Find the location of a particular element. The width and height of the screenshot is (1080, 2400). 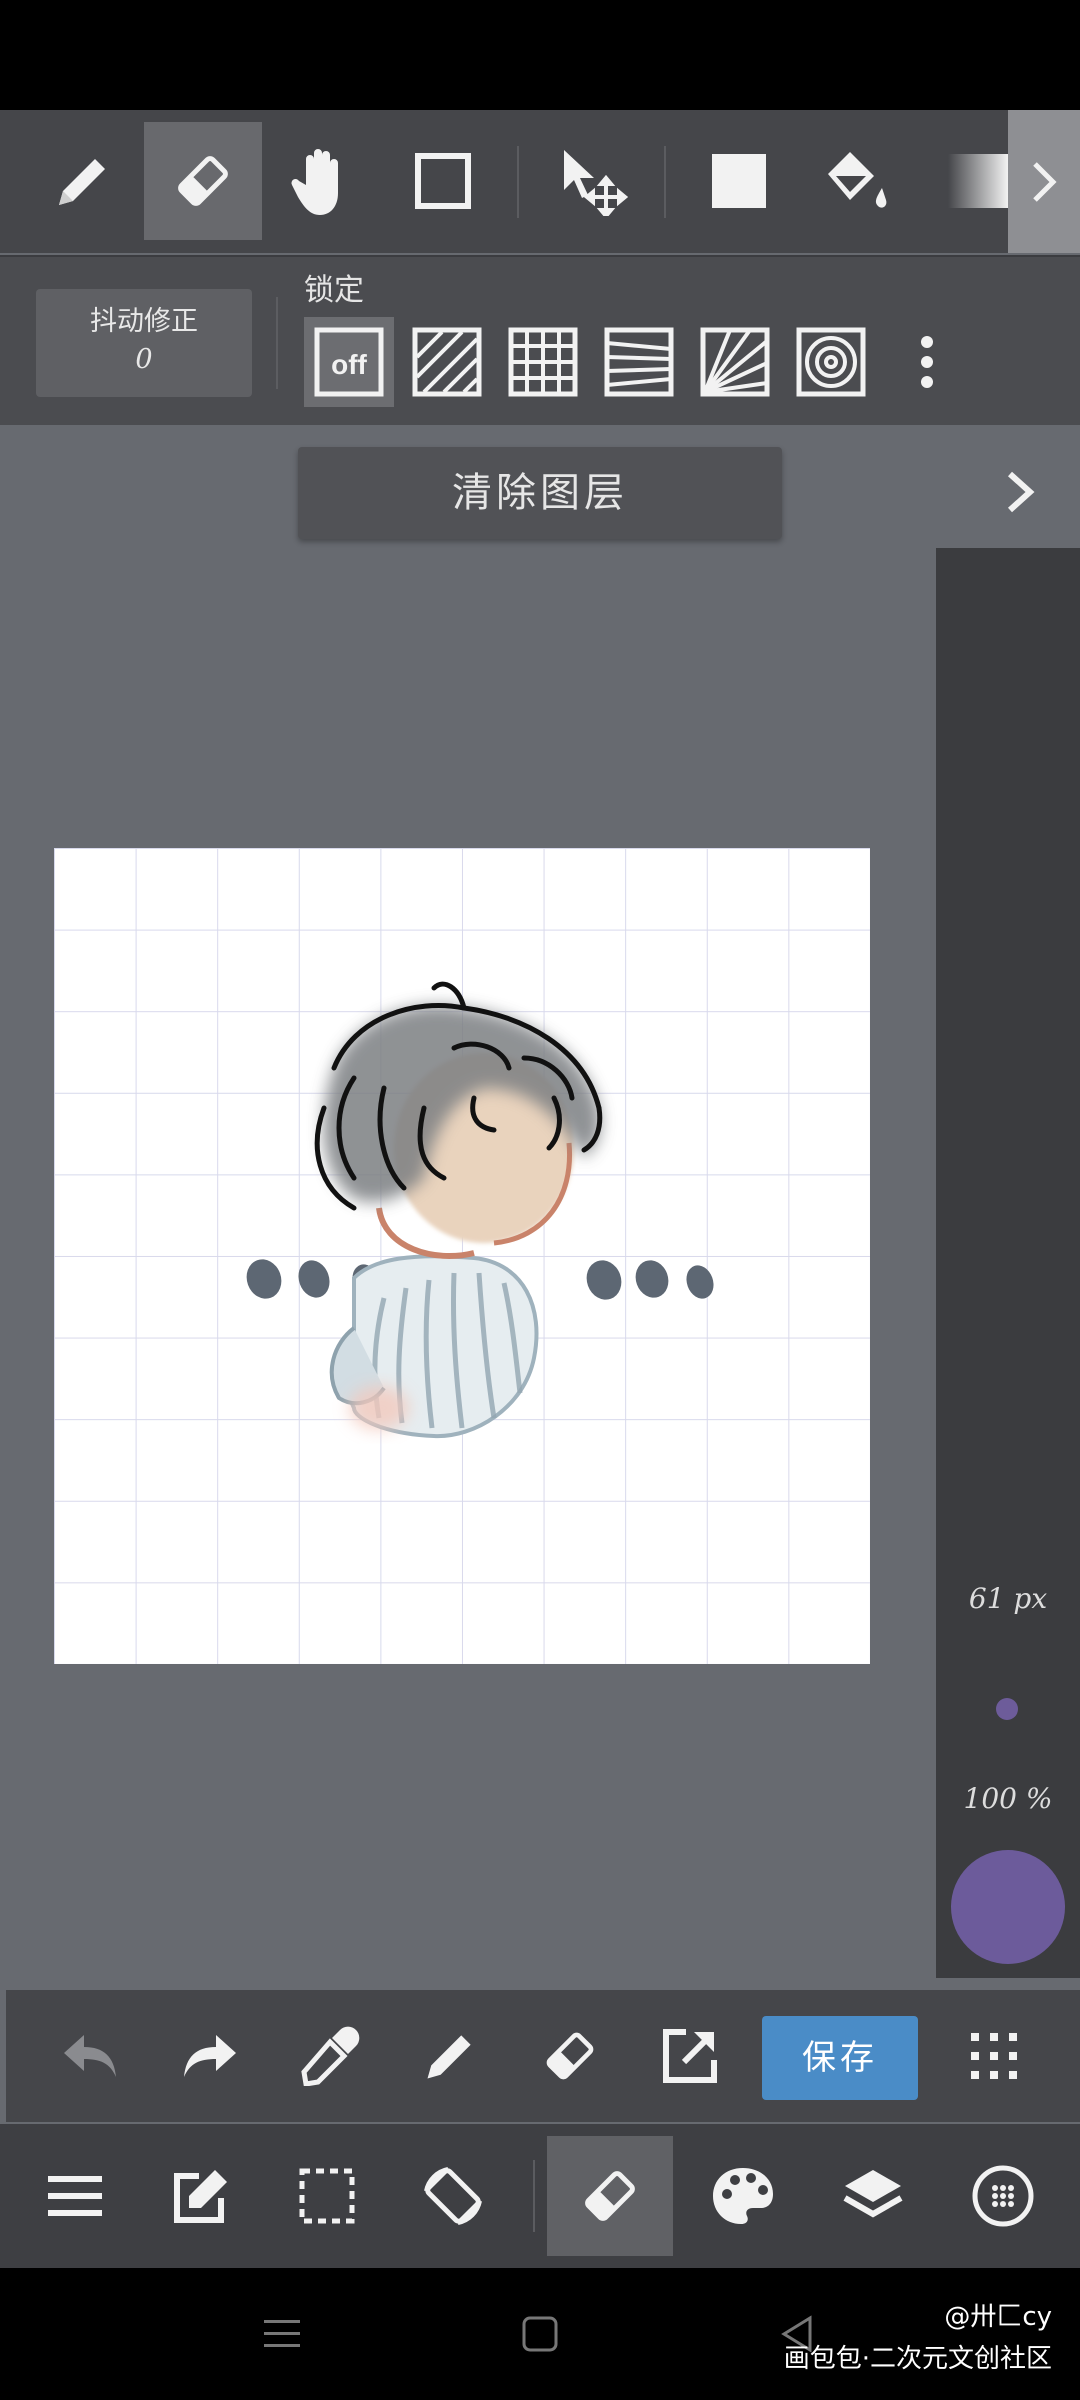

hand-tool-button is located at coordinates (323, 181).